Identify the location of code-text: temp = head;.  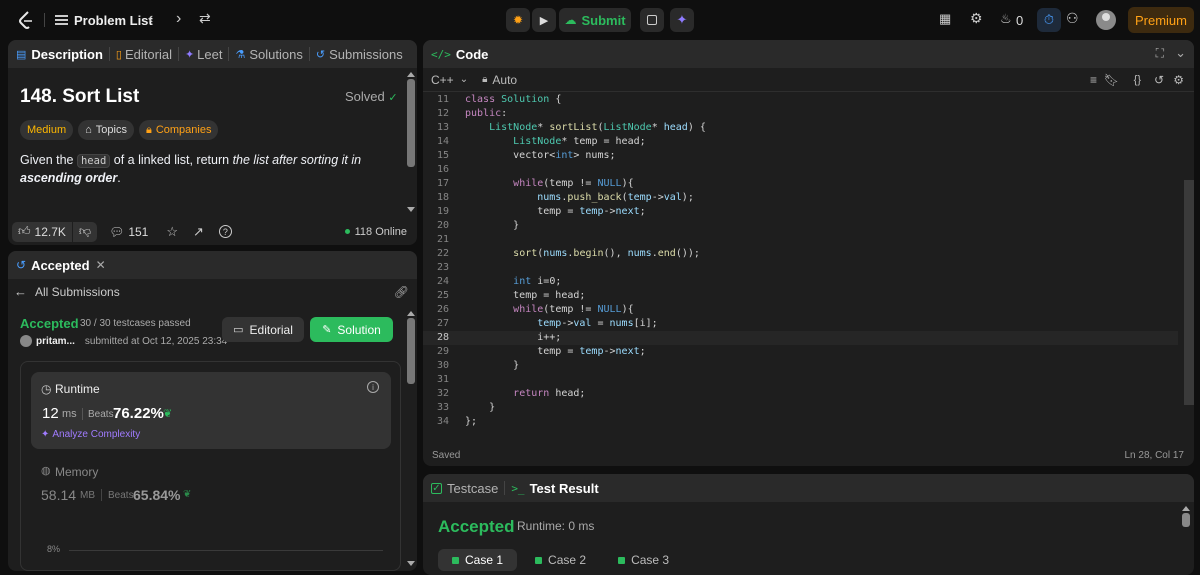
(525, 295).